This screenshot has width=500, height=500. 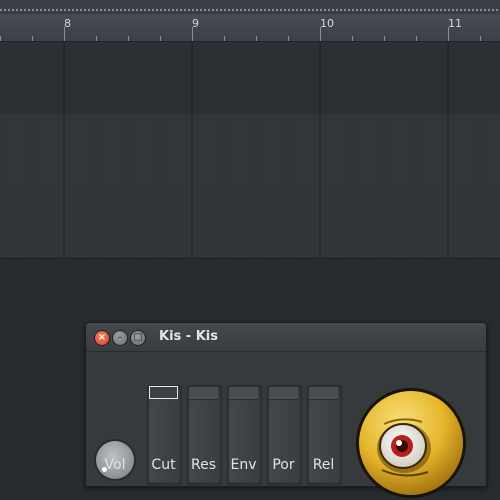 What do you see at coordinates (67, 23) in the screenshot?
I see `bar-number-8: 8` at bounding box center [67, 23].